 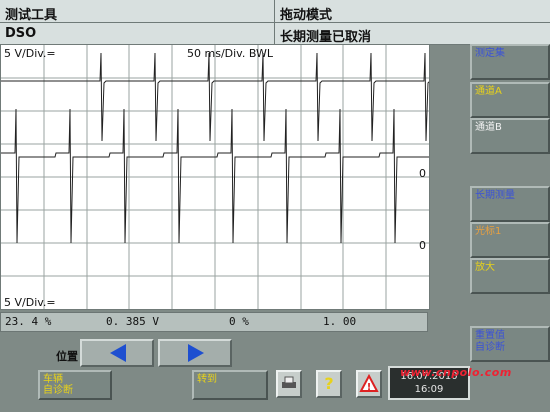 I want to click on readout-percent: 0 %, so click(x=239, y=321).